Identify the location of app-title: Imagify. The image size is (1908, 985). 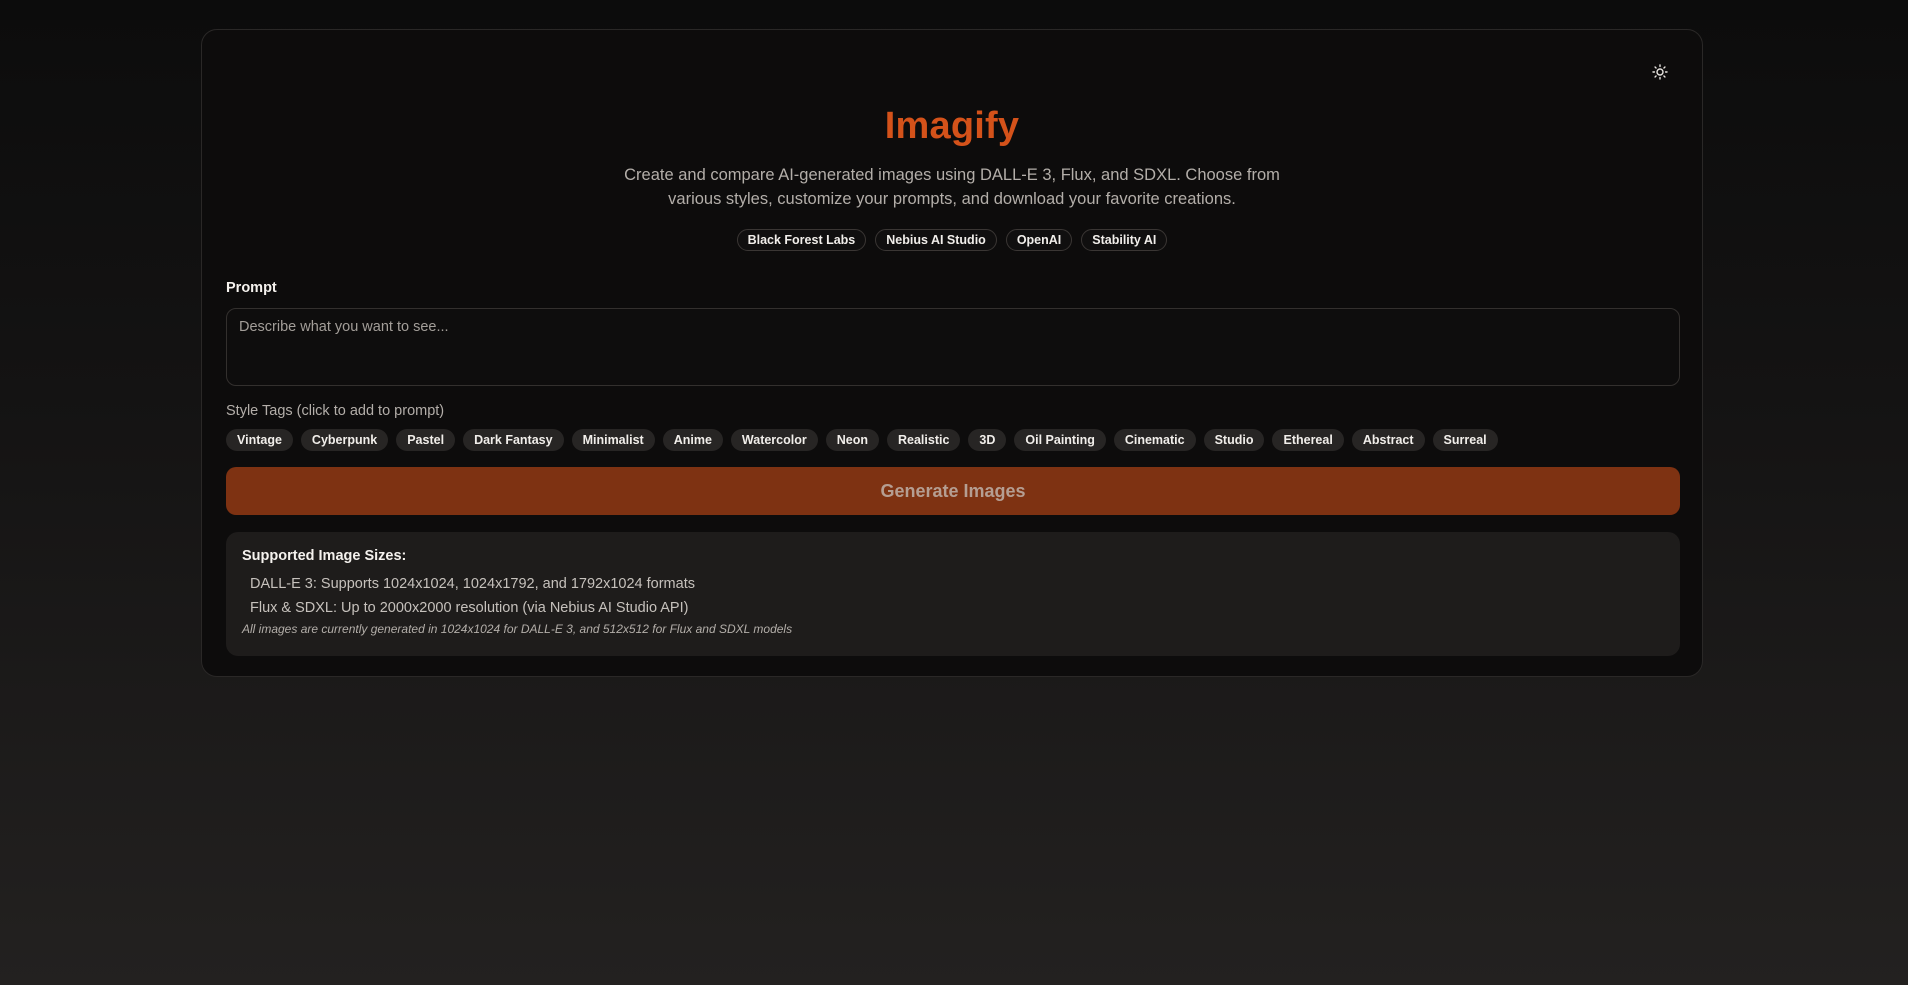
(952, 126).